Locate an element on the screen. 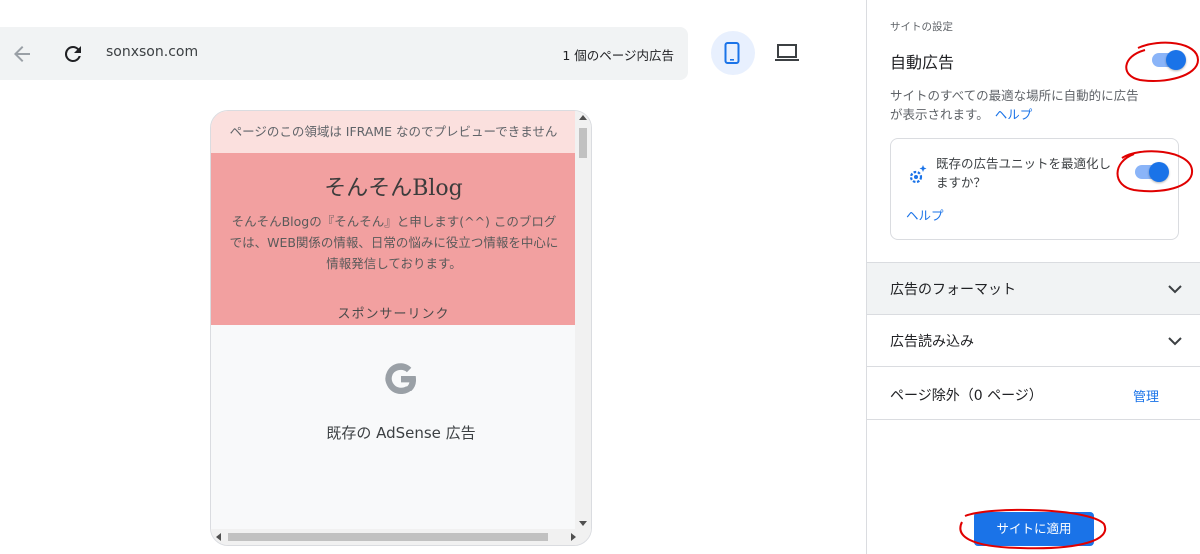 The width and height of the screenshot is (1200, 554). existing-adsense-ad-label: 既存の AdSense 広告 is located at coordinates (401, 433).